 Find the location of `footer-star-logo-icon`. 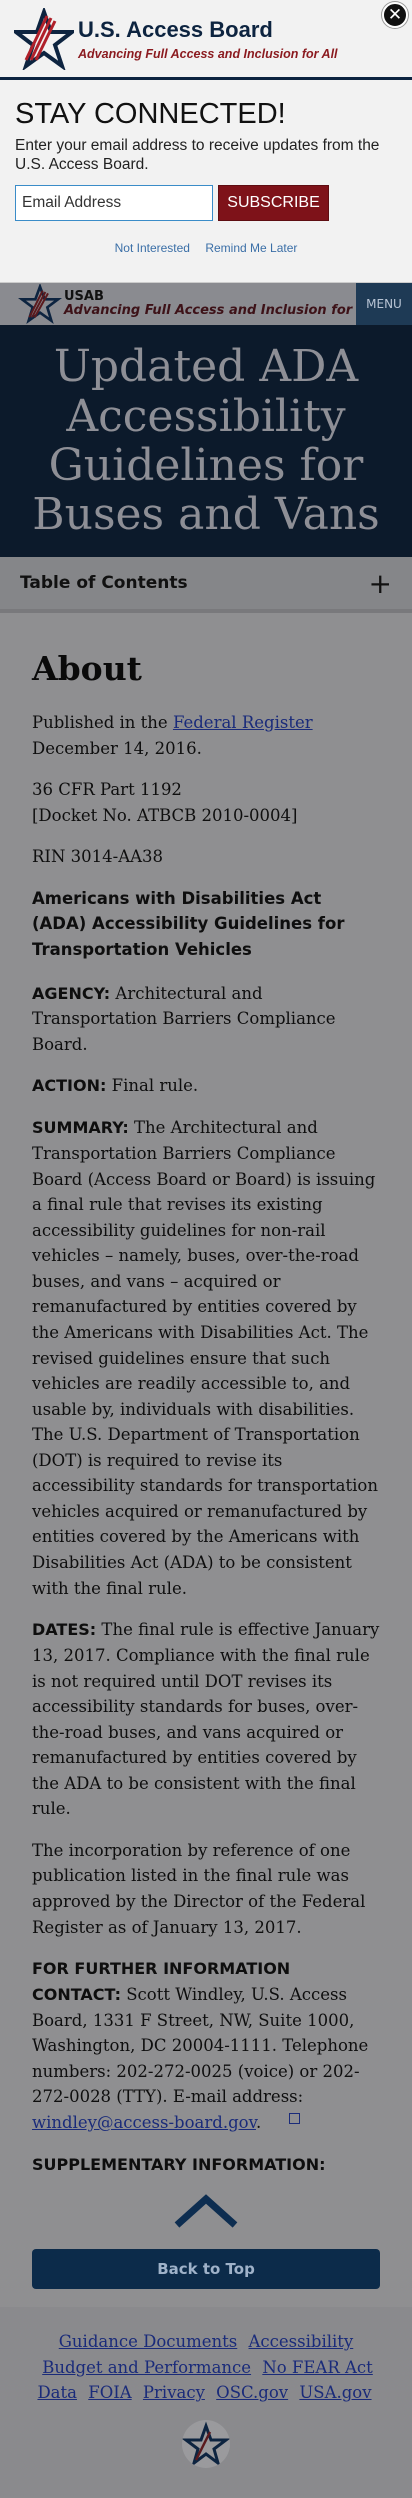

footer-star-logo-icon is located at coordinates (206, 2444).